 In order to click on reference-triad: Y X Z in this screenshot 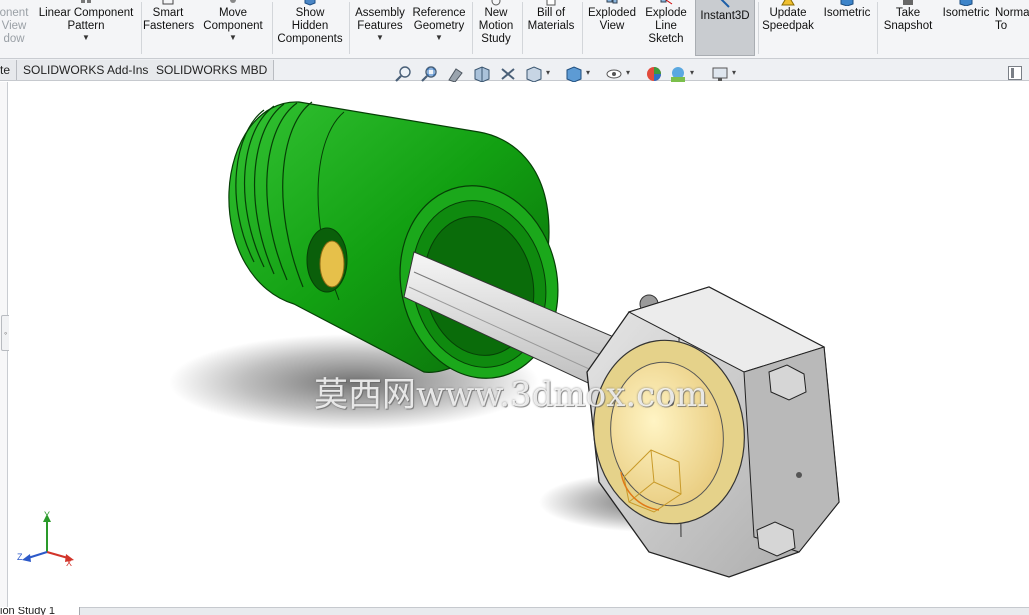, I will do `click(45, 541)`.